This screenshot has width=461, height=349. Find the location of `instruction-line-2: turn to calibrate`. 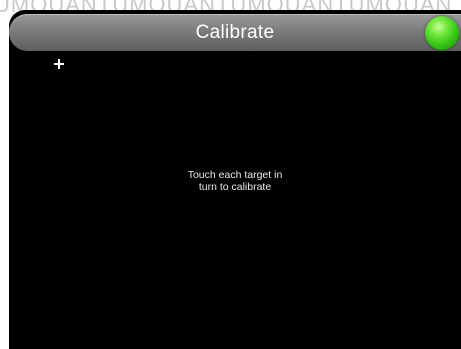

instruction-line-2: turn to calibrate is located at coordinates (235, 187).